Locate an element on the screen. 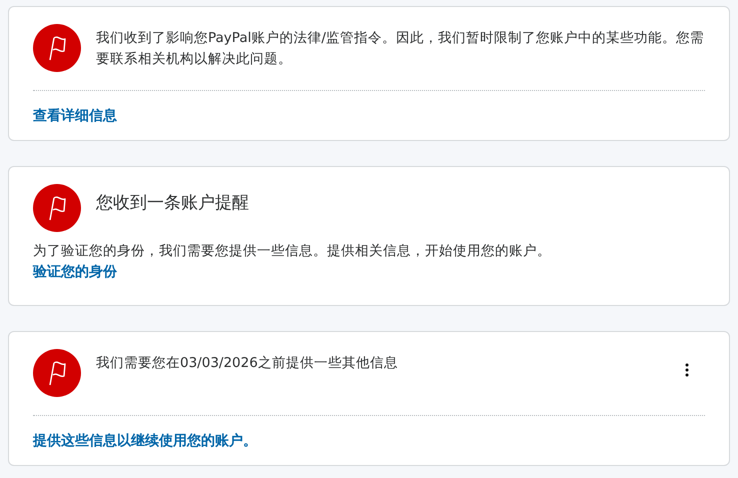 This screenshot has height=478, width=738. notice-link: 提供这些信息以继续使用您的账户。 is located at coordinates (145, 441).